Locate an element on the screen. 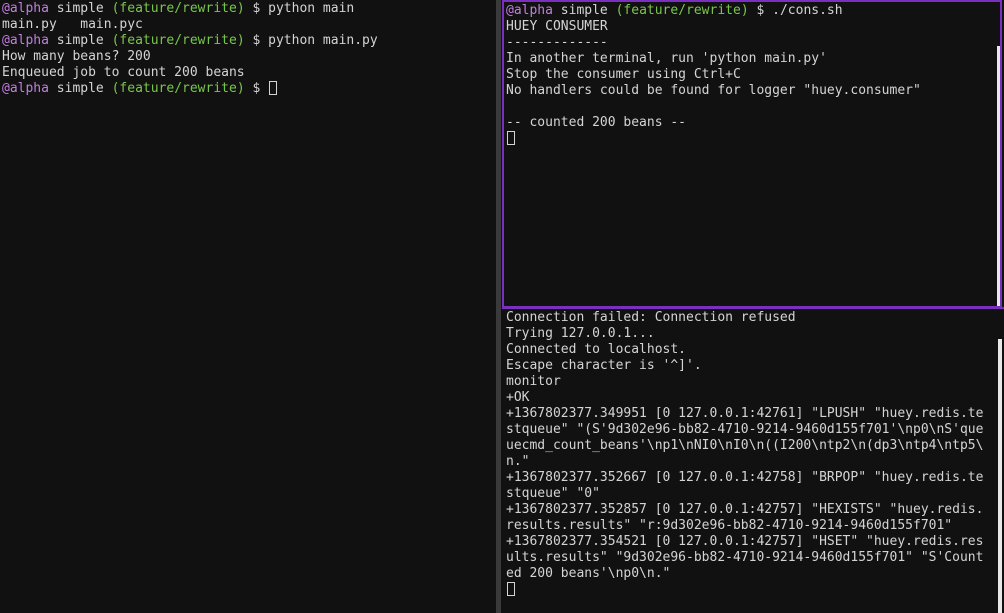 The width and height of the screenshot is (1004, 613). output-line: Escape character is '^]'. is located at coordinates (604, 365).